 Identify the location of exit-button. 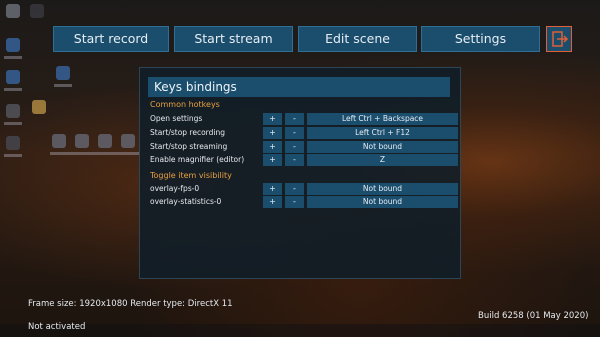
(559, 39).